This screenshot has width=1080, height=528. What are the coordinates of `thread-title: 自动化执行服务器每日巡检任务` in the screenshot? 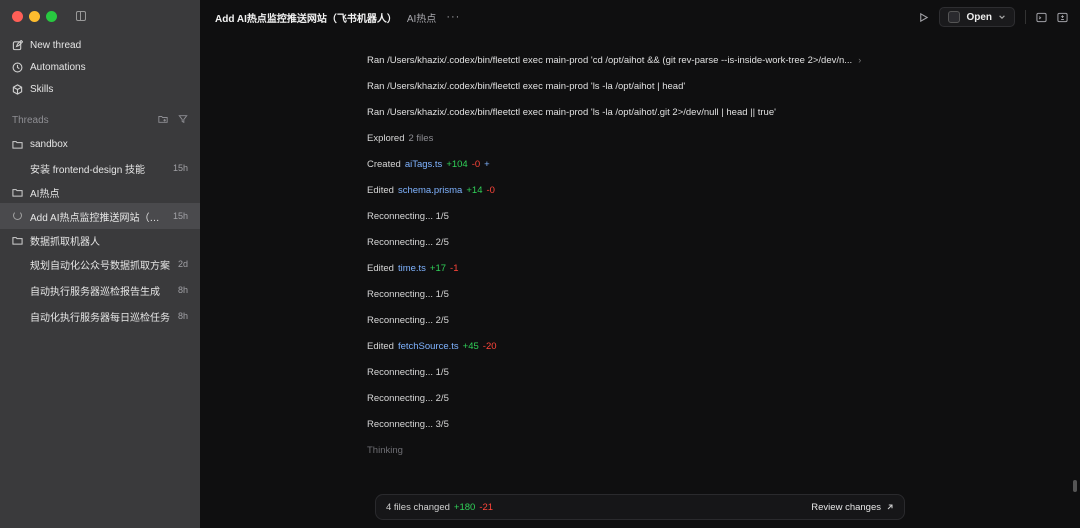 It's located at (100, 318).